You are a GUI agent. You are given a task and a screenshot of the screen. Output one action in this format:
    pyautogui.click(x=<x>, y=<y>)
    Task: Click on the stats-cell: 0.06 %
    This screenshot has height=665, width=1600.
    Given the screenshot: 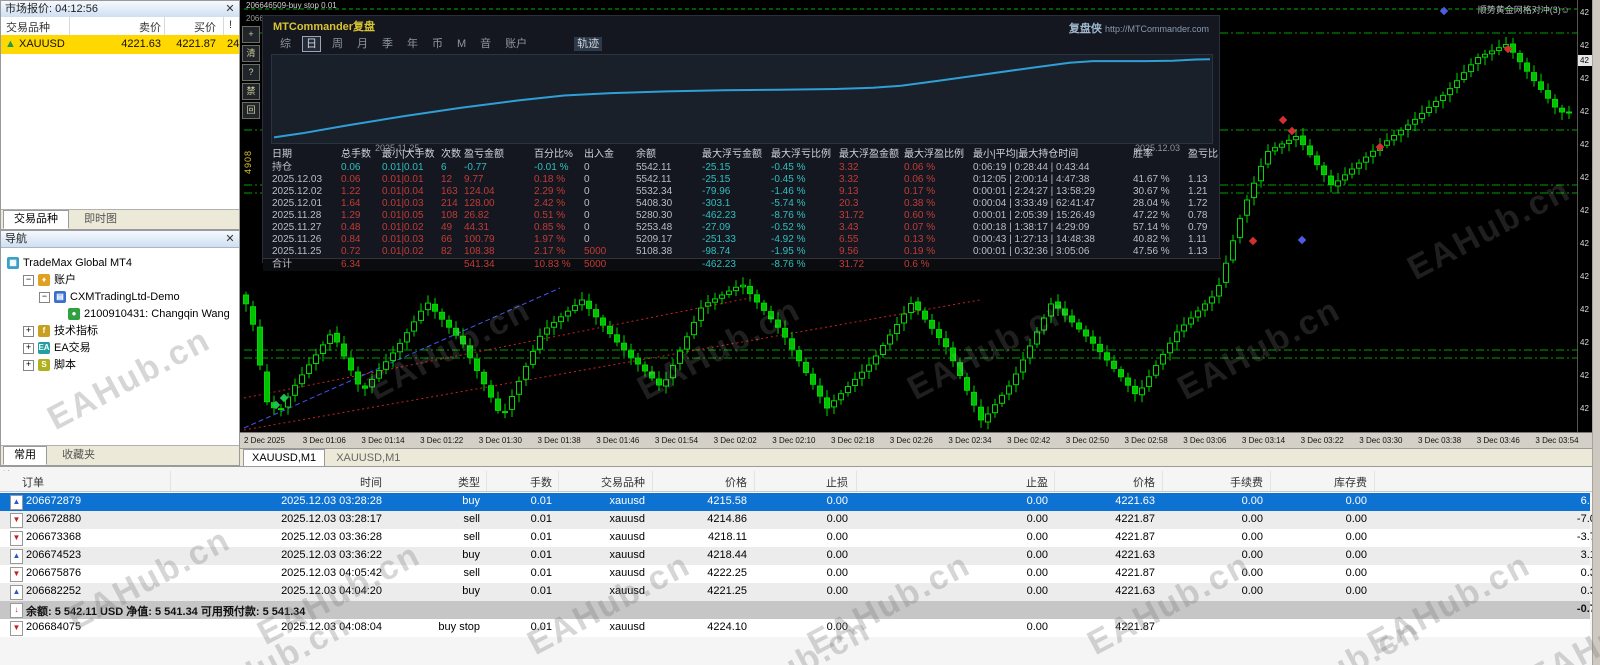 What is the action you would take?
    pyautogui.click(x=920, y=179)
    